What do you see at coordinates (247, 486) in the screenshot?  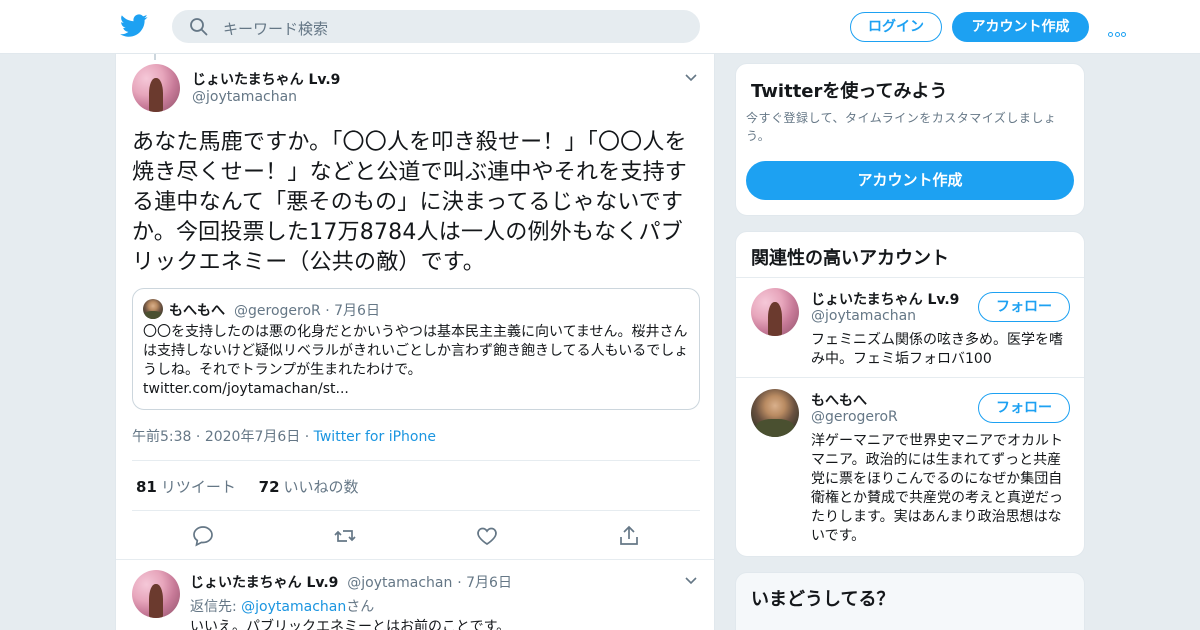 I see `tweet-stats: 81 リツイート 72 いいねの数` at bounding box center [247, 486].